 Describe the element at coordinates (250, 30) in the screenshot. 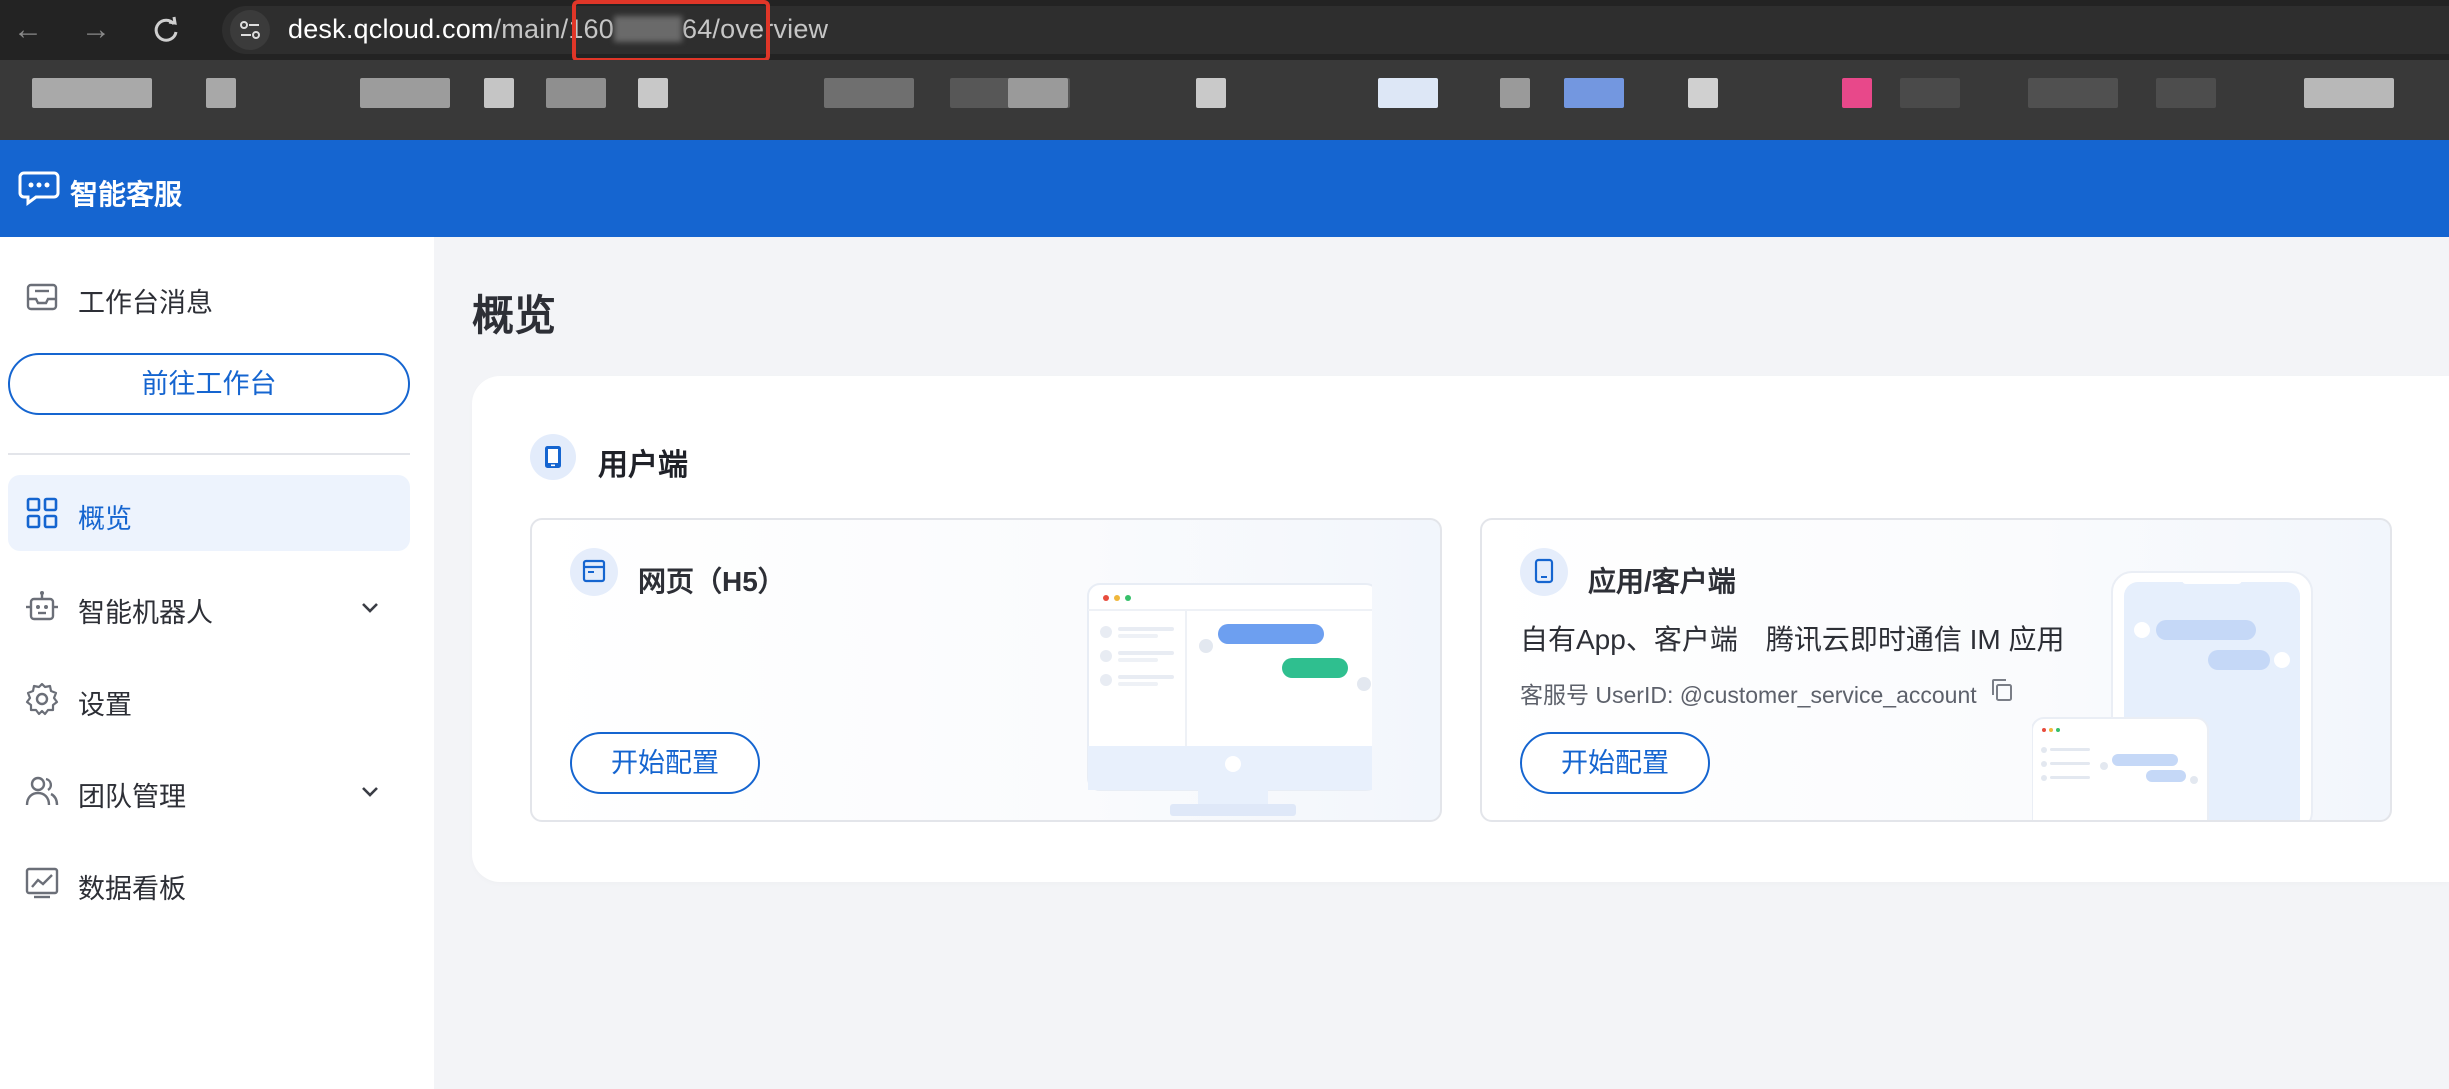

I see `site-info-icon` at that location.